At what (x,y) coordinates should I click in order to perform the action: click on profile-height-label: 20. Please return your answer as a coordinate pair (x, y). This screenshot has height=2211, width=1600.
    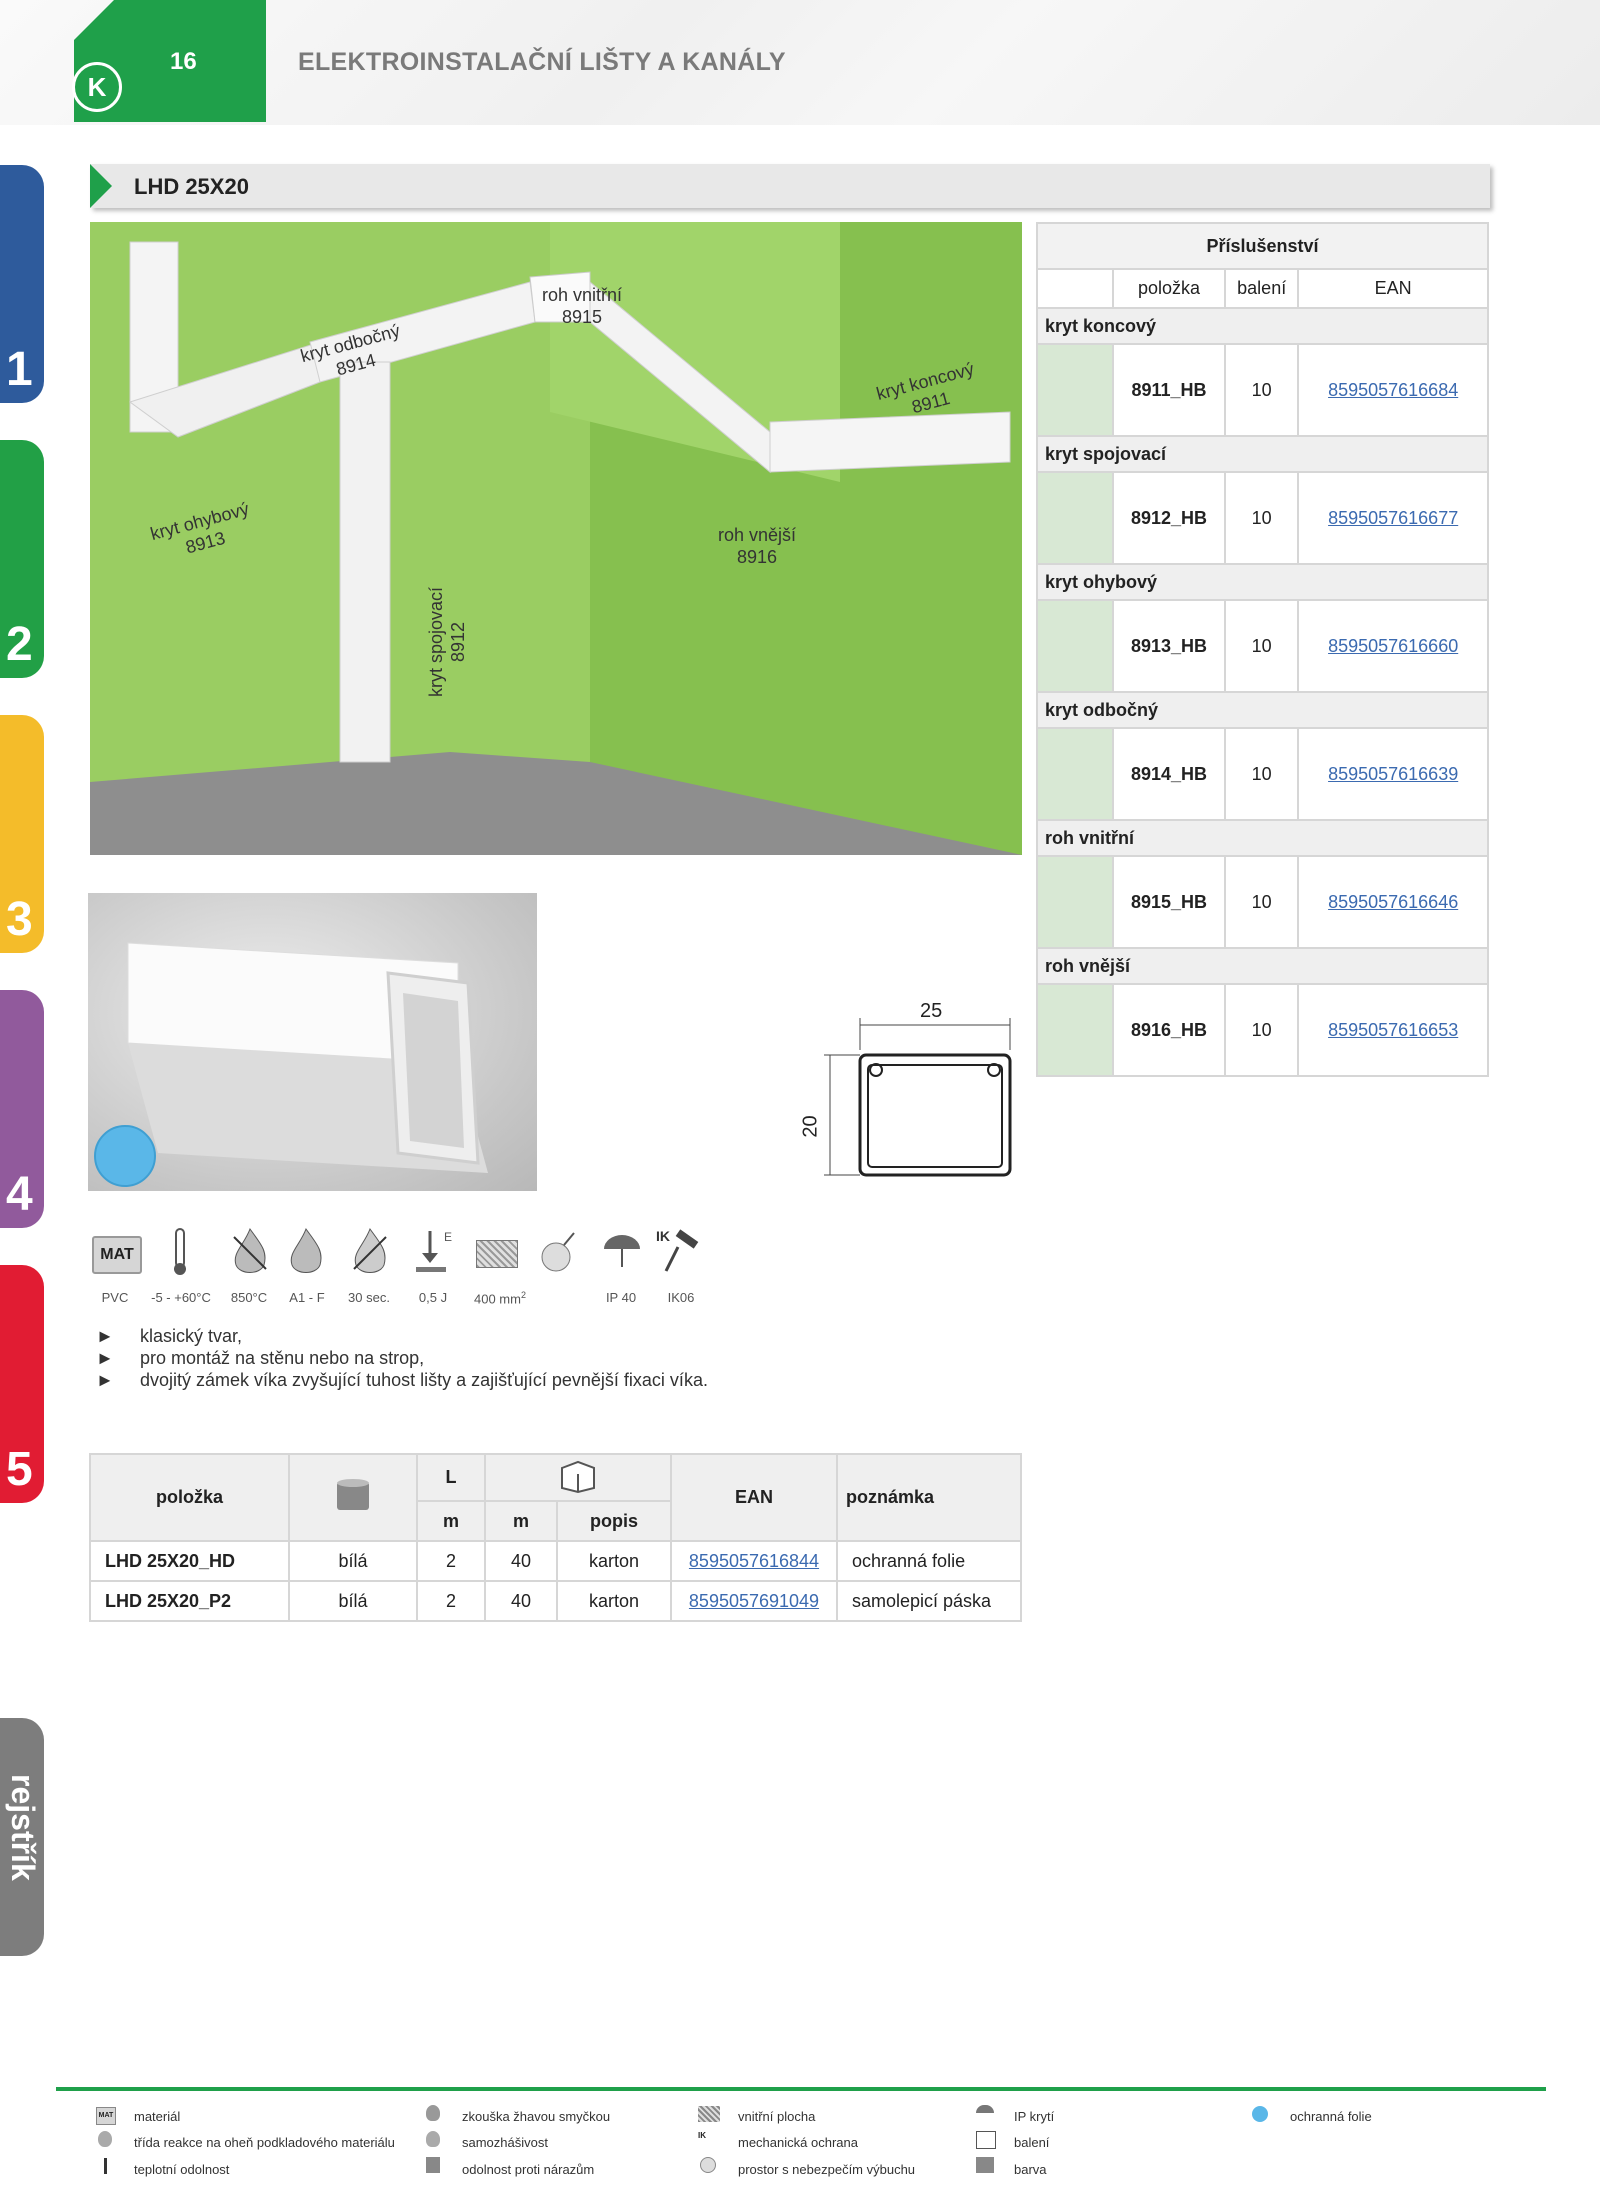
    Looking at the image, I should click on (810, 1126).